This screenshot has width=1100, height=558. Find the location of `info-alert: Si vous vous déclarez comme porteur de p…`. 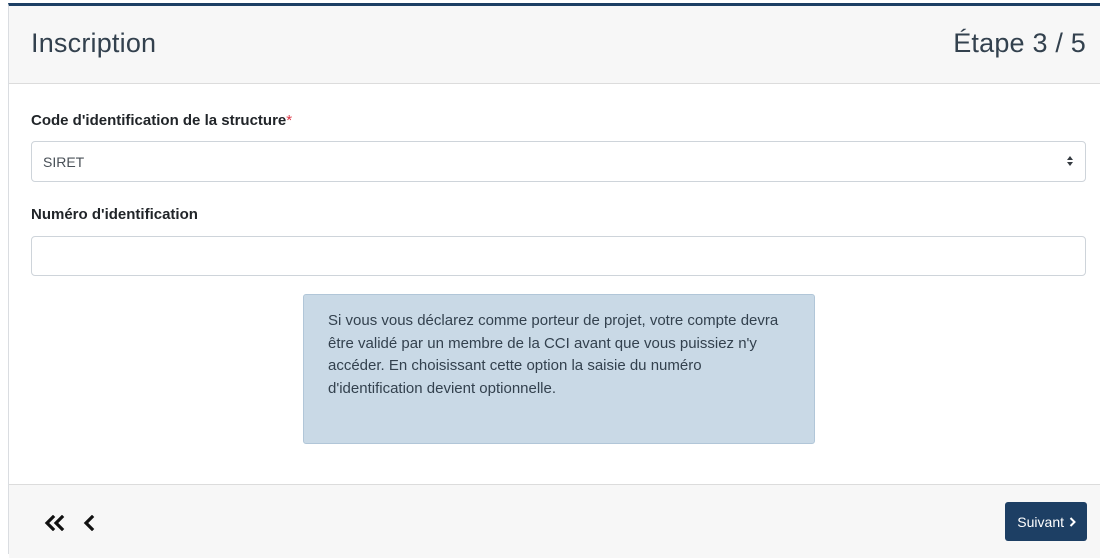

info-alert: Si vous vous déclarez comme porteur de p… is located at coordinates (559, 369).